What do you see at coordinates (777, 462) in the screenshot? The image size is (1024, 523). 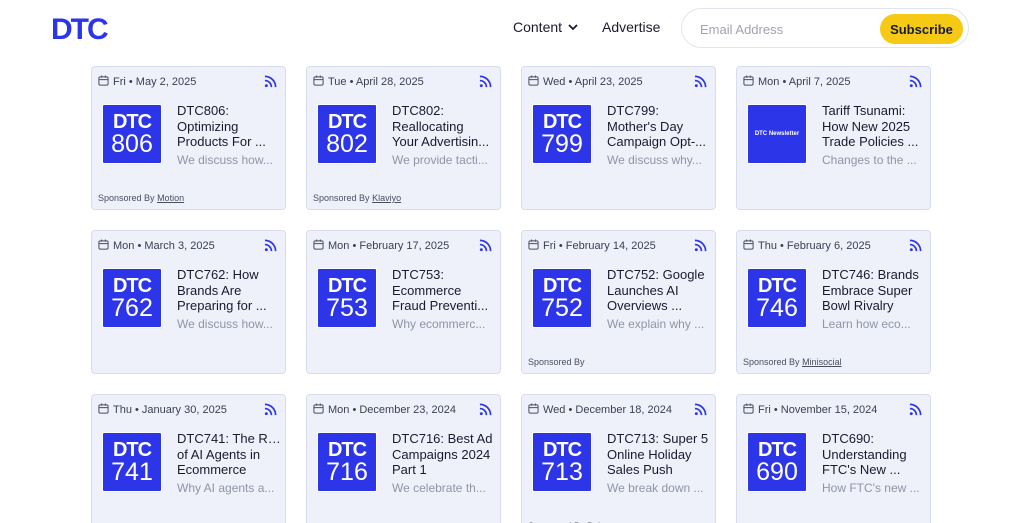 I see `episode-thumbnail: DTC 690` at bounding box center [777, 462].